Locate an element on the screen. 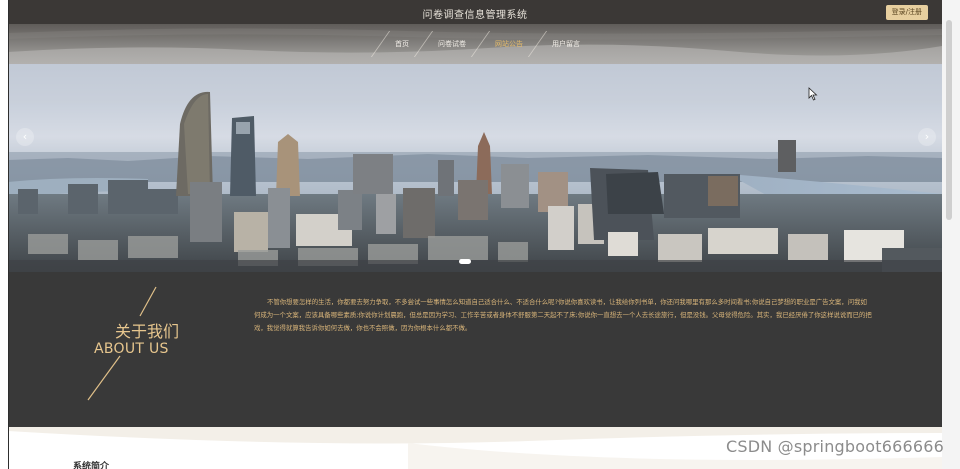 This screenshot has width=960, height=469. login-register-button: 登录/注册 is located at coordinates (906, 12).